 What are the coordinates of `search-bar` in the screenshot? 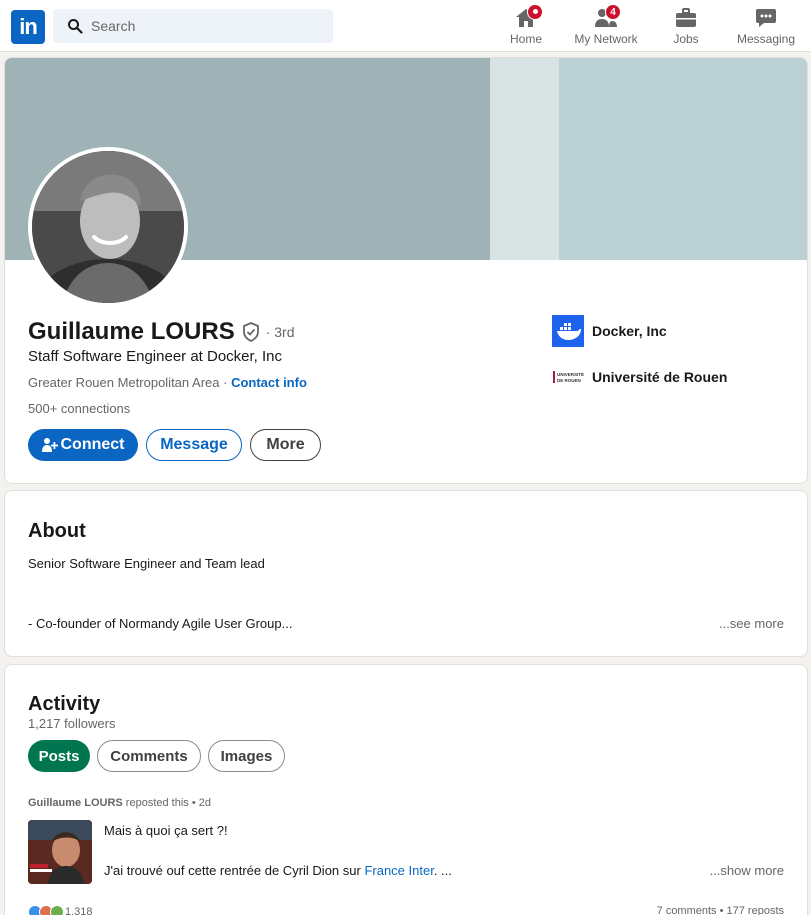 It's located at (193, 26).